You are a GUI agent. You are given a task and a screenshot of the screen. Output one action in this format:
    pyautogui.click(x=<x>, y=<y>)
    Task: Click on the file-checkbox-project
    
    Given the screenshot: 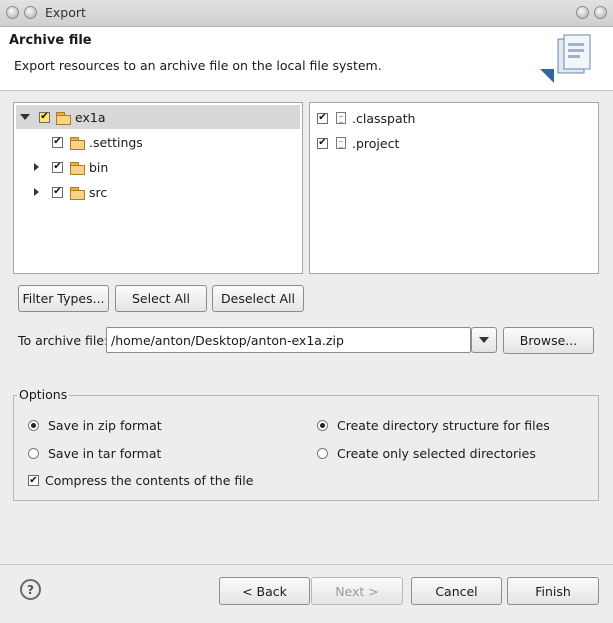 What is the action you would take?
    pyautogui.click(x=322, y=143)
    